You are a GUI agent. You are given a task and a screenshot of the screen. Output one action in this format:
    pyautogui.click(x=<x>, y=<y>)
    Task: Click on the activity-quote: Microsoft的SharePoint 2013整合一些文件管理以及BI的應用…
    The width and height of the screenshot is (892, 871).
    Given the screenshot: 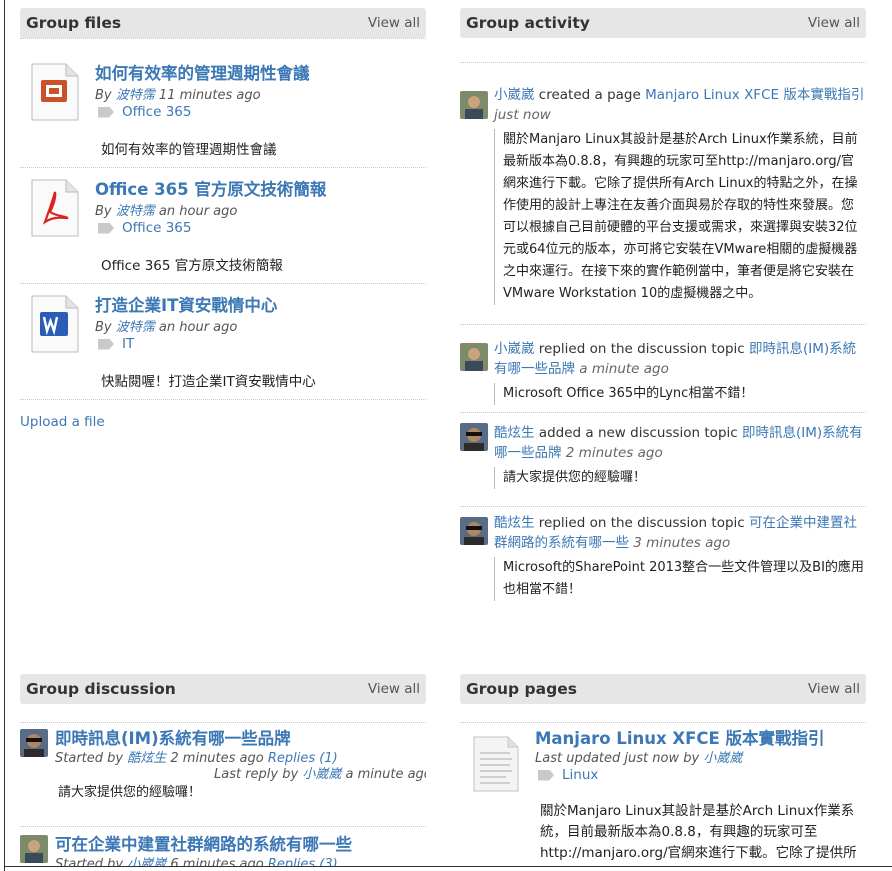 What is the action you would take?
    pyautogui.click(x=680, y=579)
    